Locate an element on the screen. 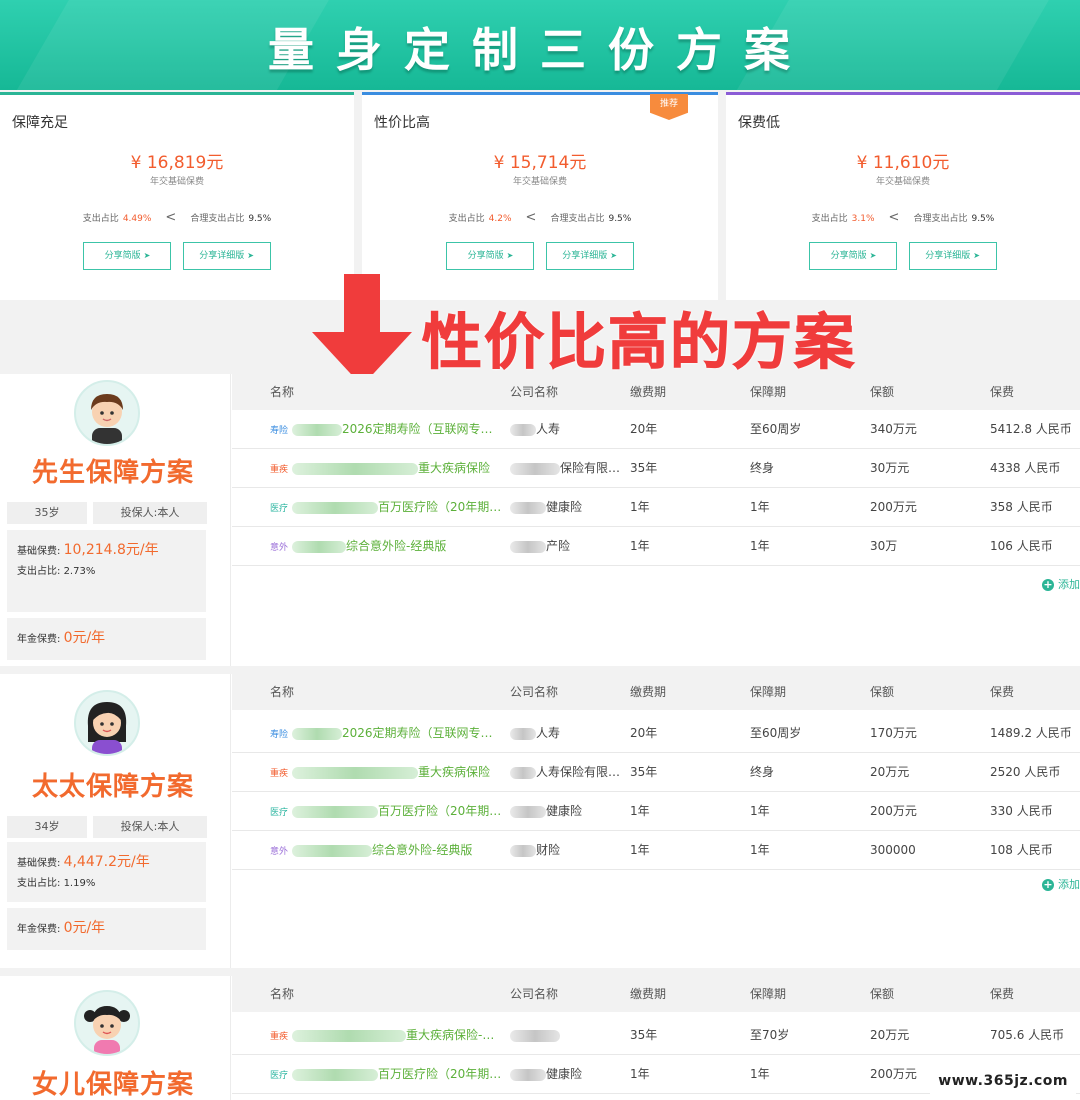 Image resolution: width=1080 pixels, height=1100 pixels. table-row: 意外 综合意外险-经典版 财险 1年 1年 300000 108 人民币 is located at coordinates (656, 850).